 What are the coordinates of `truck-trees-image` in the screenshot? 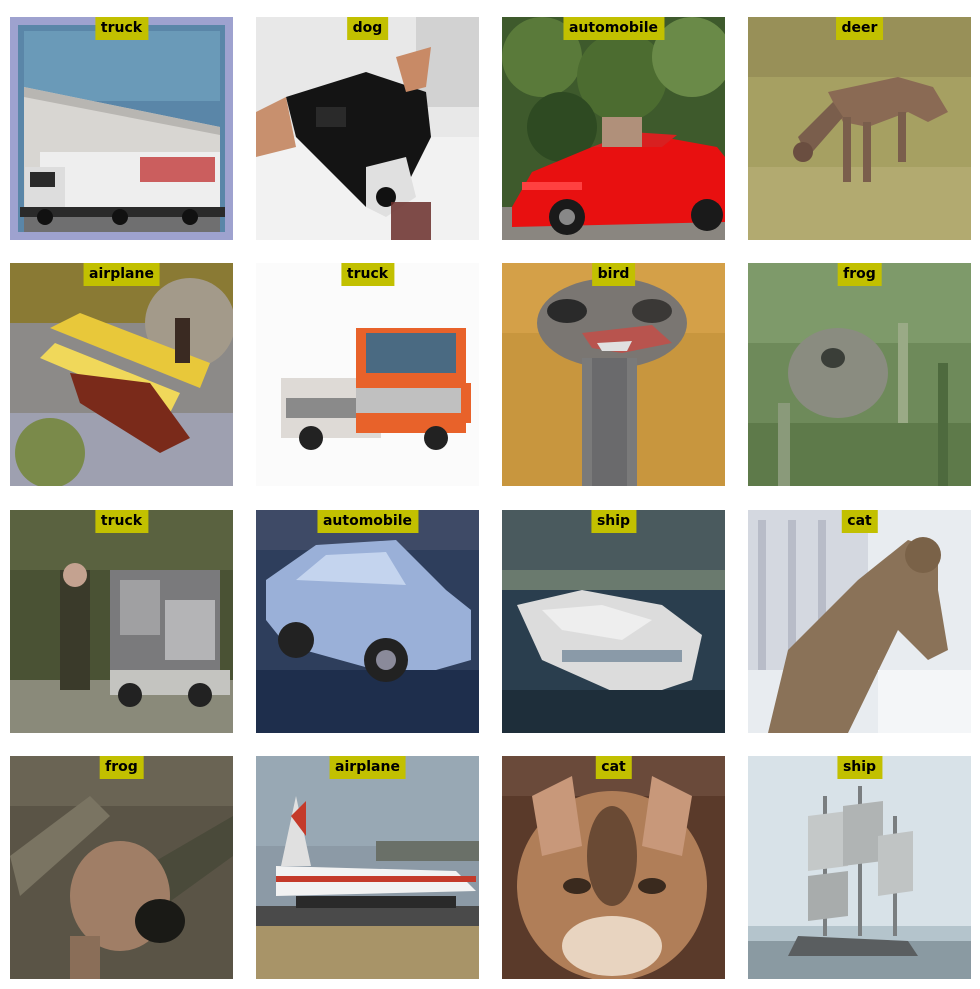 It's located at (121, 621).